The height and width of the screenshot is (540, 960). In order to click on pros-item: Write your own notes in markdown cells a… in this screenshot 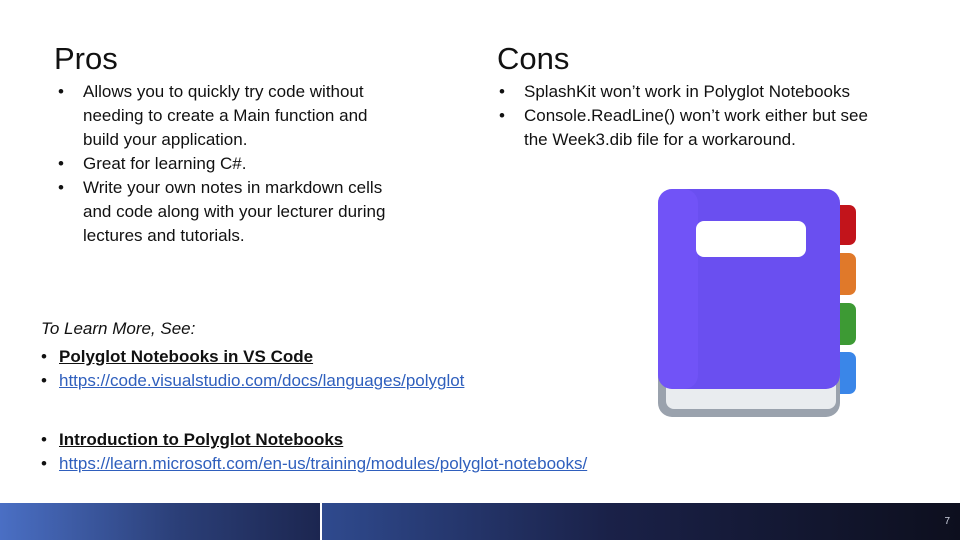, I will do `click(230, 212)`.